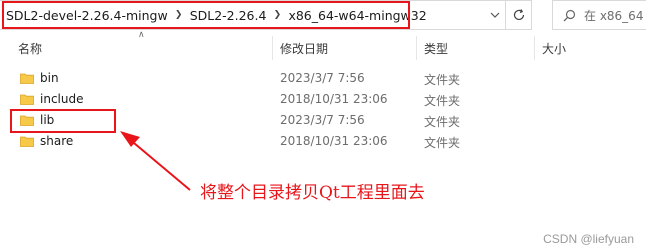 The width and height of the screenshot is (646, 252). I want to click on list-item: include 2018/10/31 23:06 文件夹, so click(323, 99).